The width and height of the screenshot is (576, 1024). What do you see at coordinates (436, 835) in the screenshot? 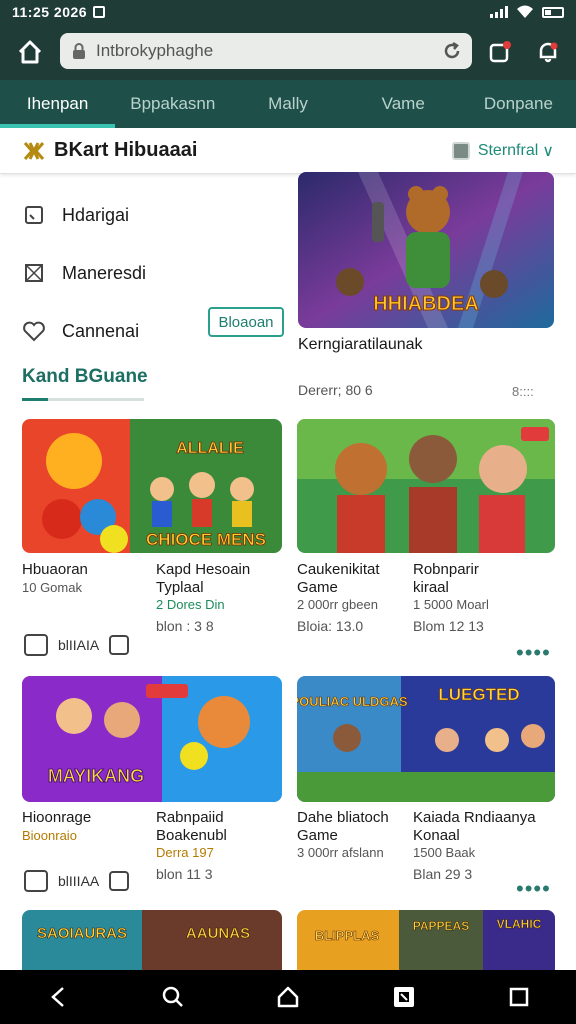
I see `card-subtitle: Konaal` at bounding box center [436, 835].